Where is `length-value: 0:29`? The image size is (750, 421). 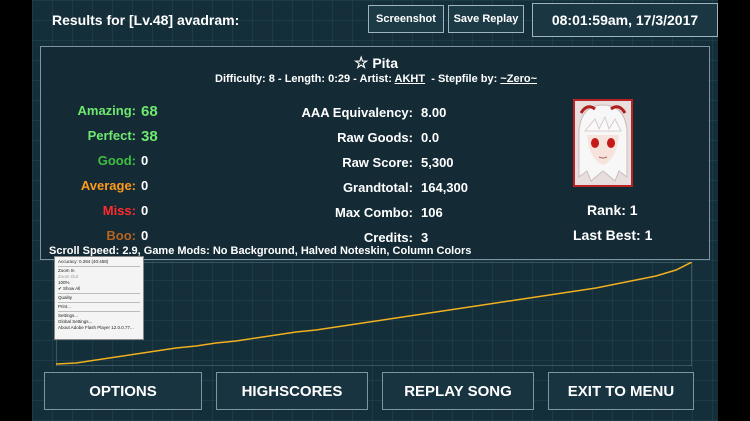 length-value: 0:29 is located at coordinates (339, 79).